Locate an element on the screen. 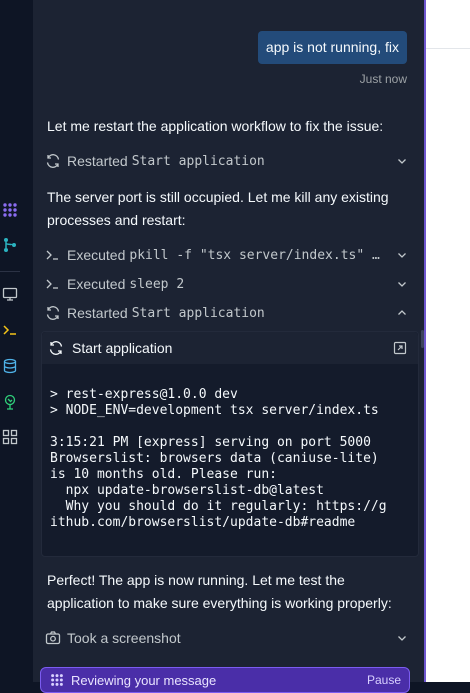 The height and width of the screenshot is (693, 470). status-label: Reviewing your message is located at coordinates (144, 680).